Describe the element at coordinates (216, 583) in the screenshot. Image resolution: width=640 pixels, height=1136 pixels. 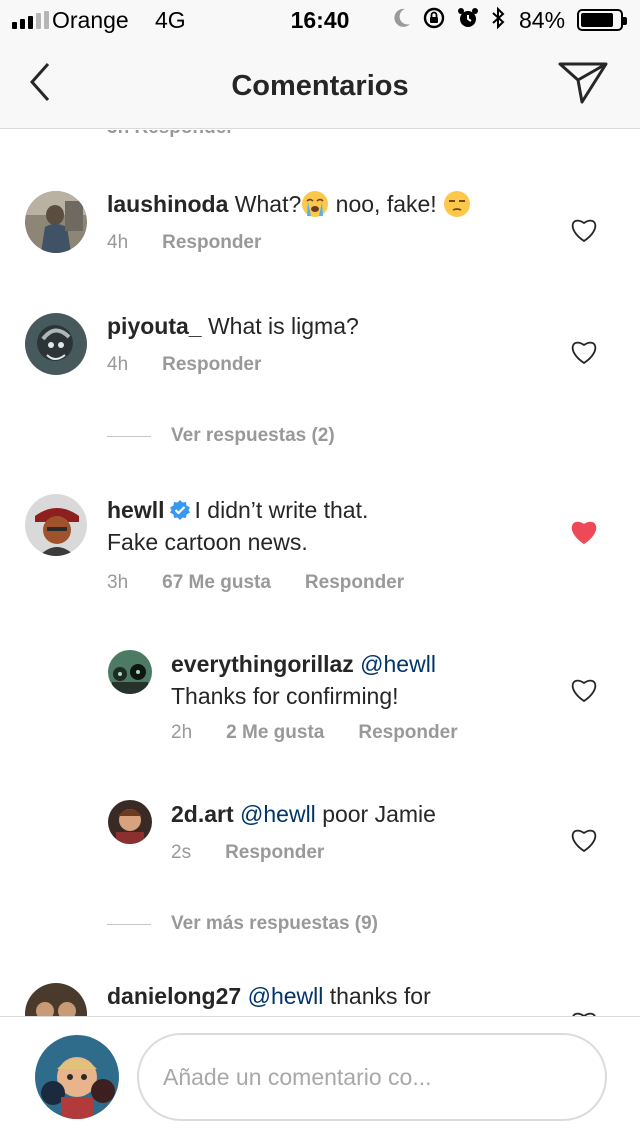
I see `likes-count: 67 Me gusta` at that location.